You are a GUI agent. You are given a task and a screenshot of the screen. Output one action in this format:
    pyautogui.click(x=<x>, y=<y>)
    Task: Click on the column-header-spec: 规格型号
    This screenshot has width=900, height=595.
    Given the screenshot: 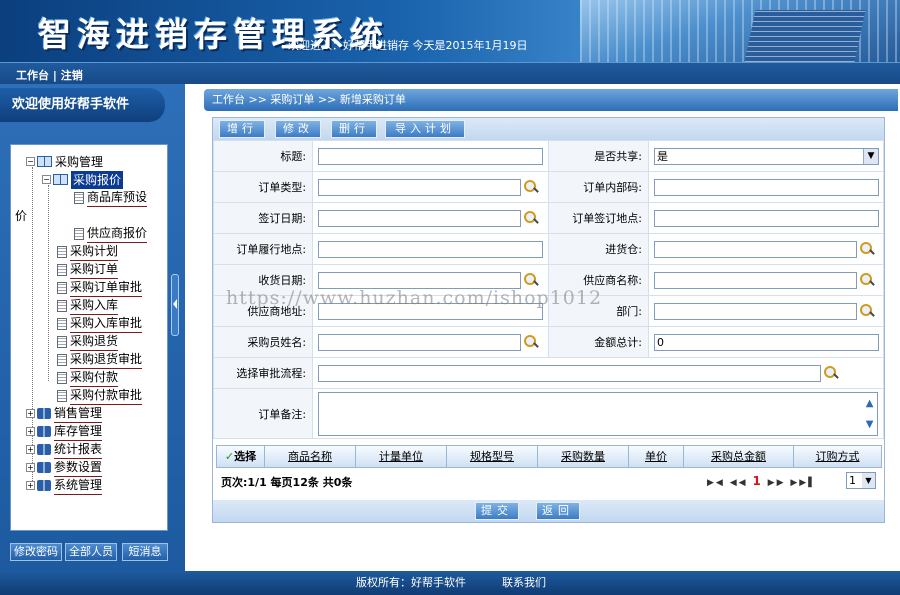 What is the action you would take?
    pyautogui.click(x=492, y=456)
    